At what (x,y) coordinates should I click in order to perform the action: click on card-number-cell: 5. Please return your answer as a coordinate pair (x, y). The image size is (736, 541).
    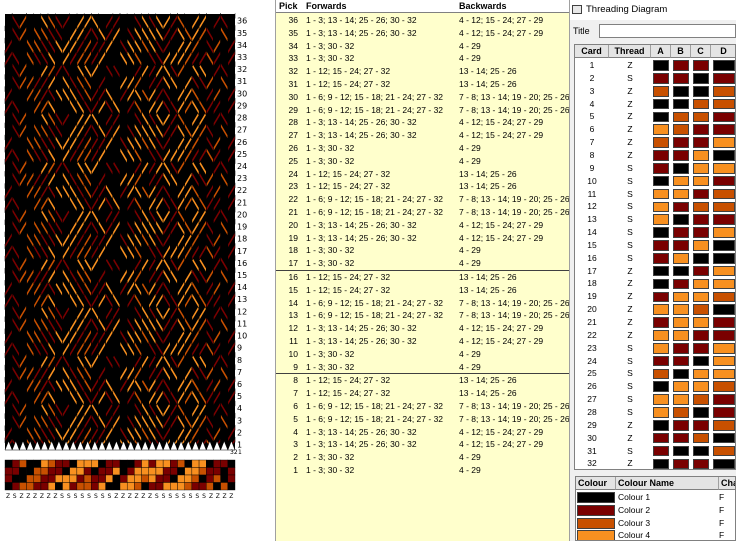
    Looking at the image, I should click on (592, 116).